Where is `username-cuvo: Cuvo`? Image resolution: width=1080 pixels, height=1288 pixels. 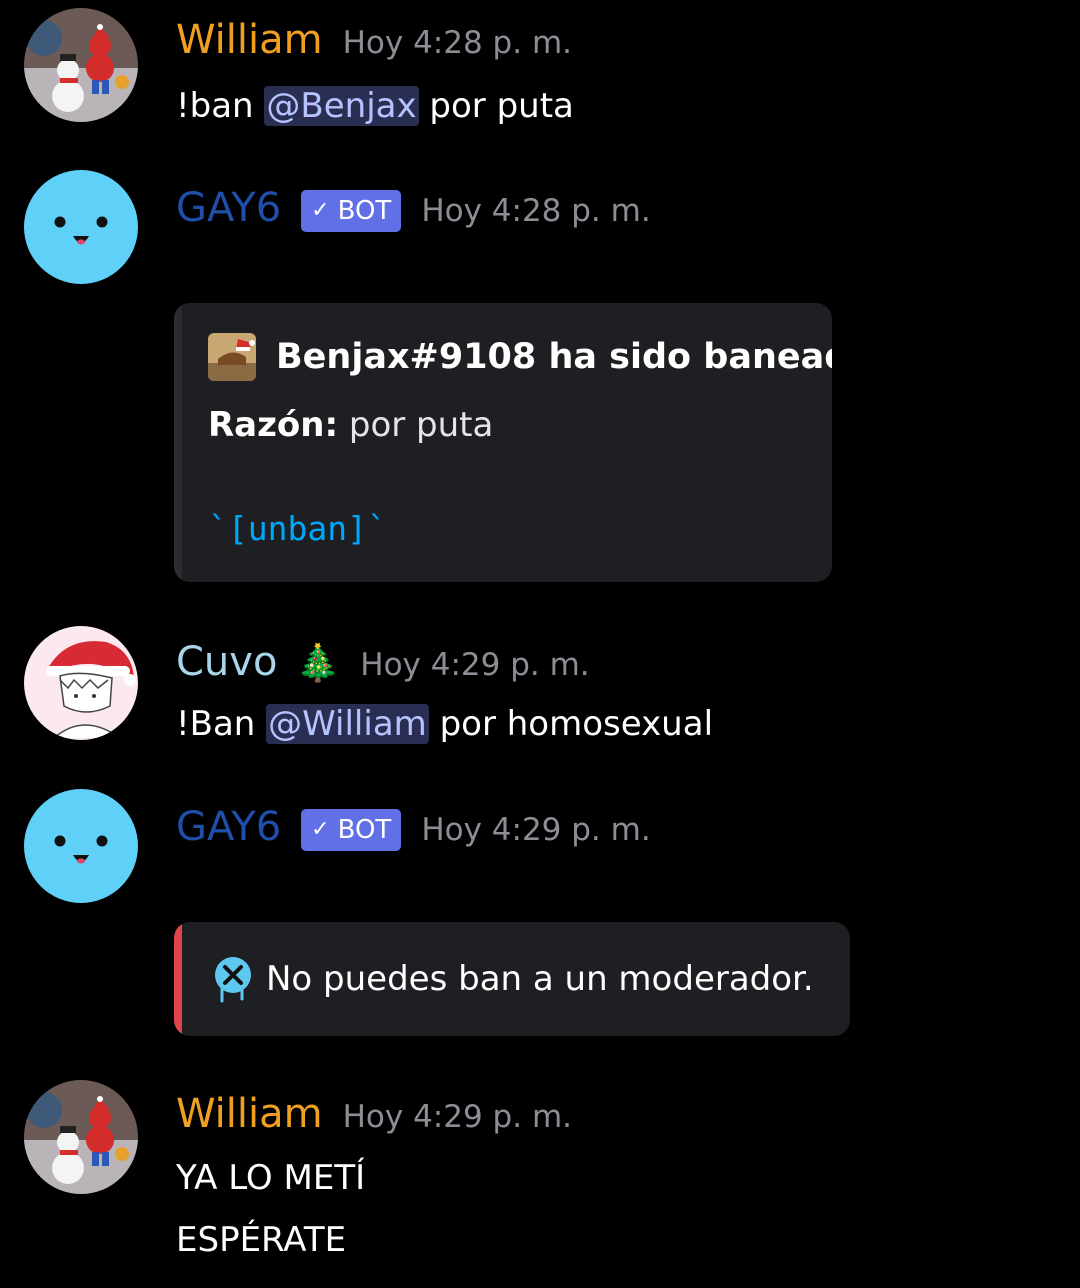 username-cuvo: Cuvo is located at coordinates (226, 662).